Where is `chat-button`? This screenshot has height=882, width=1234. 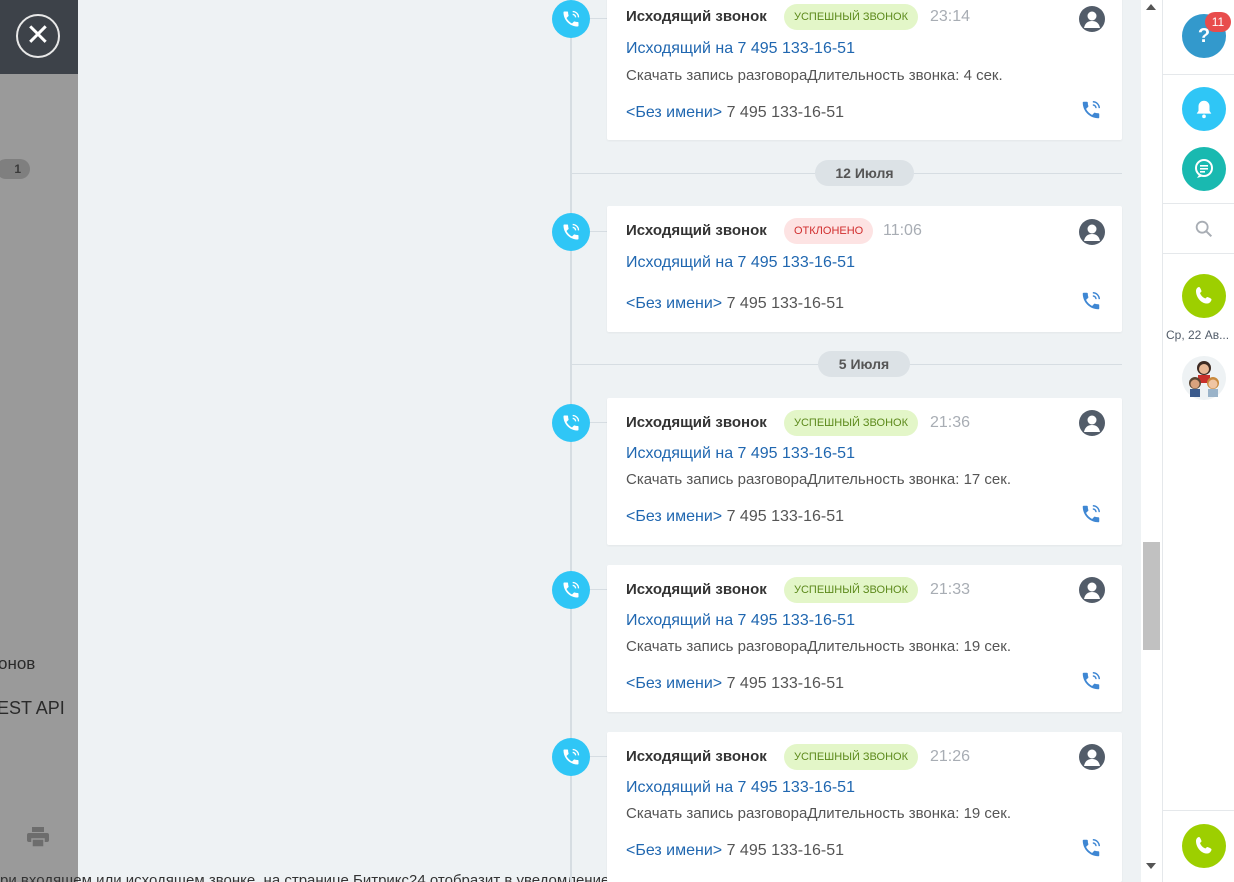
chat-button is located at coordinates (1204, 169).